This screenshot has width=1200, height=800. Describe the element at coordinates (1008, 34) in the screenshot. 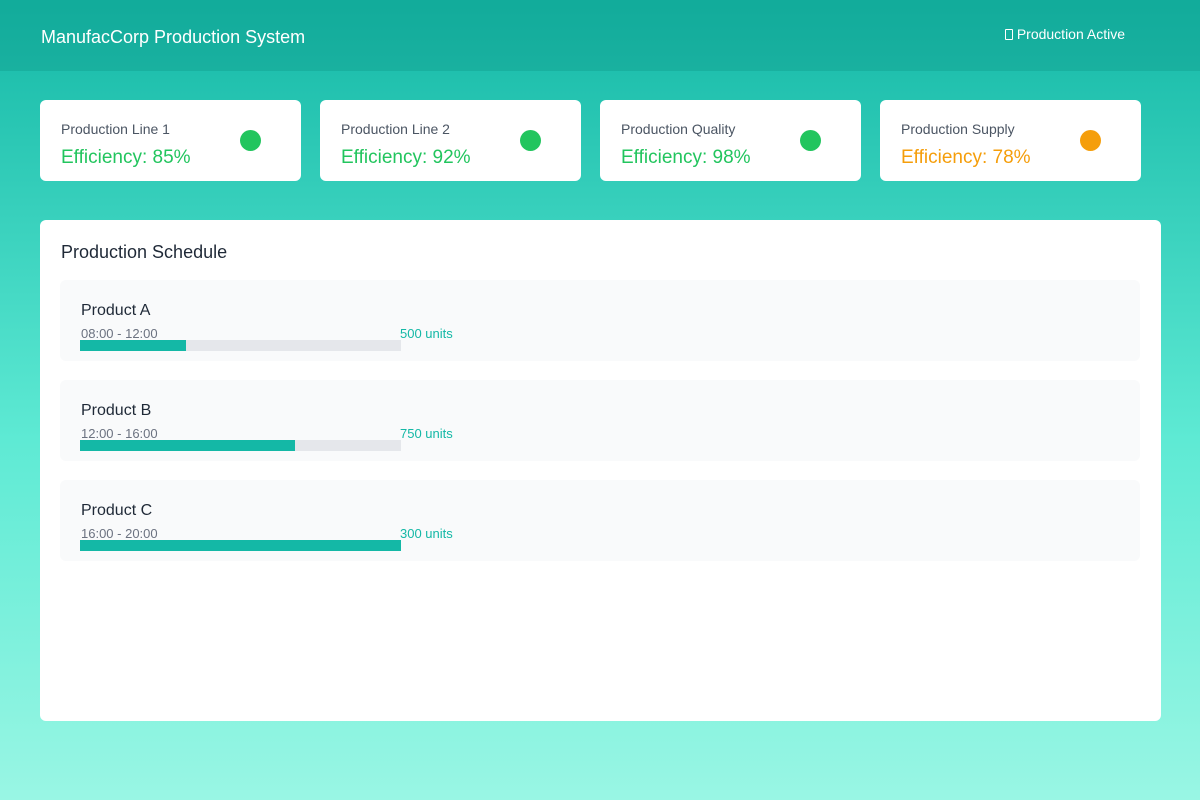

I see `indicator-icon` at that location.